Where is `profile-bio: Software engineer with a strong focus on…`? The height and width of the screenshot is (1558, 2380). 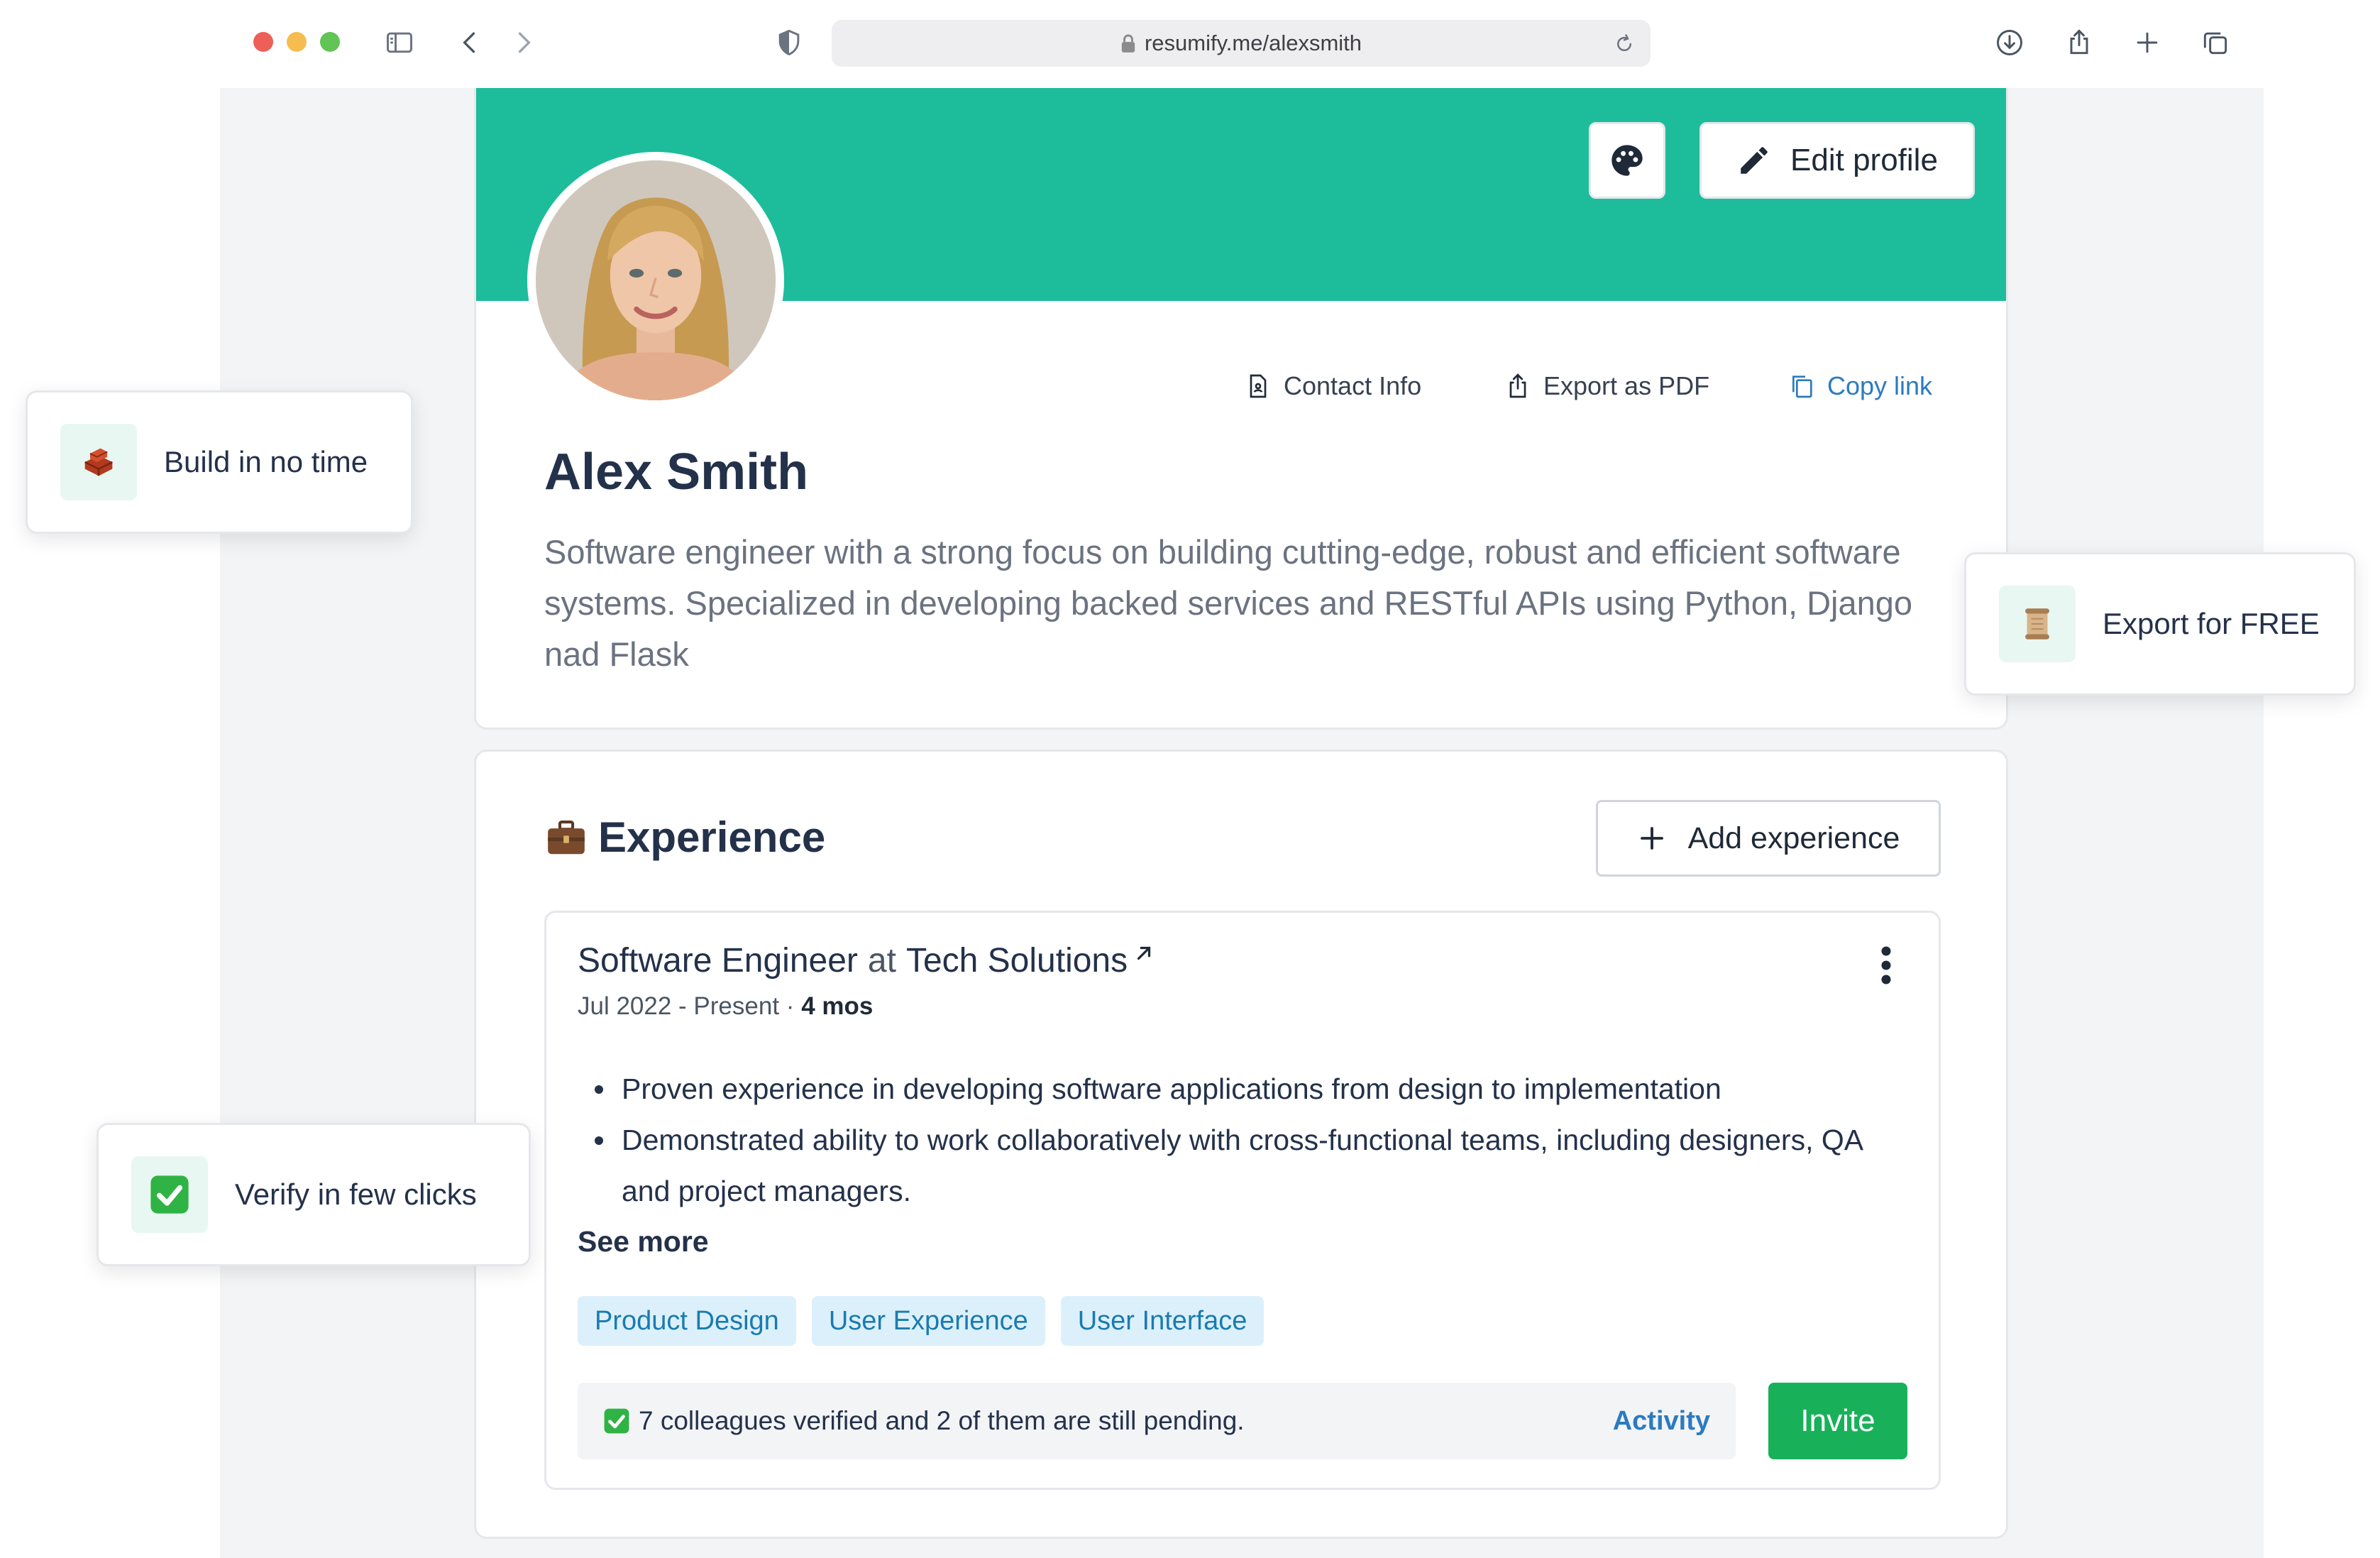 profile-bio: Software engineer with a strong focus on… is located at coordinates (1229, 603).